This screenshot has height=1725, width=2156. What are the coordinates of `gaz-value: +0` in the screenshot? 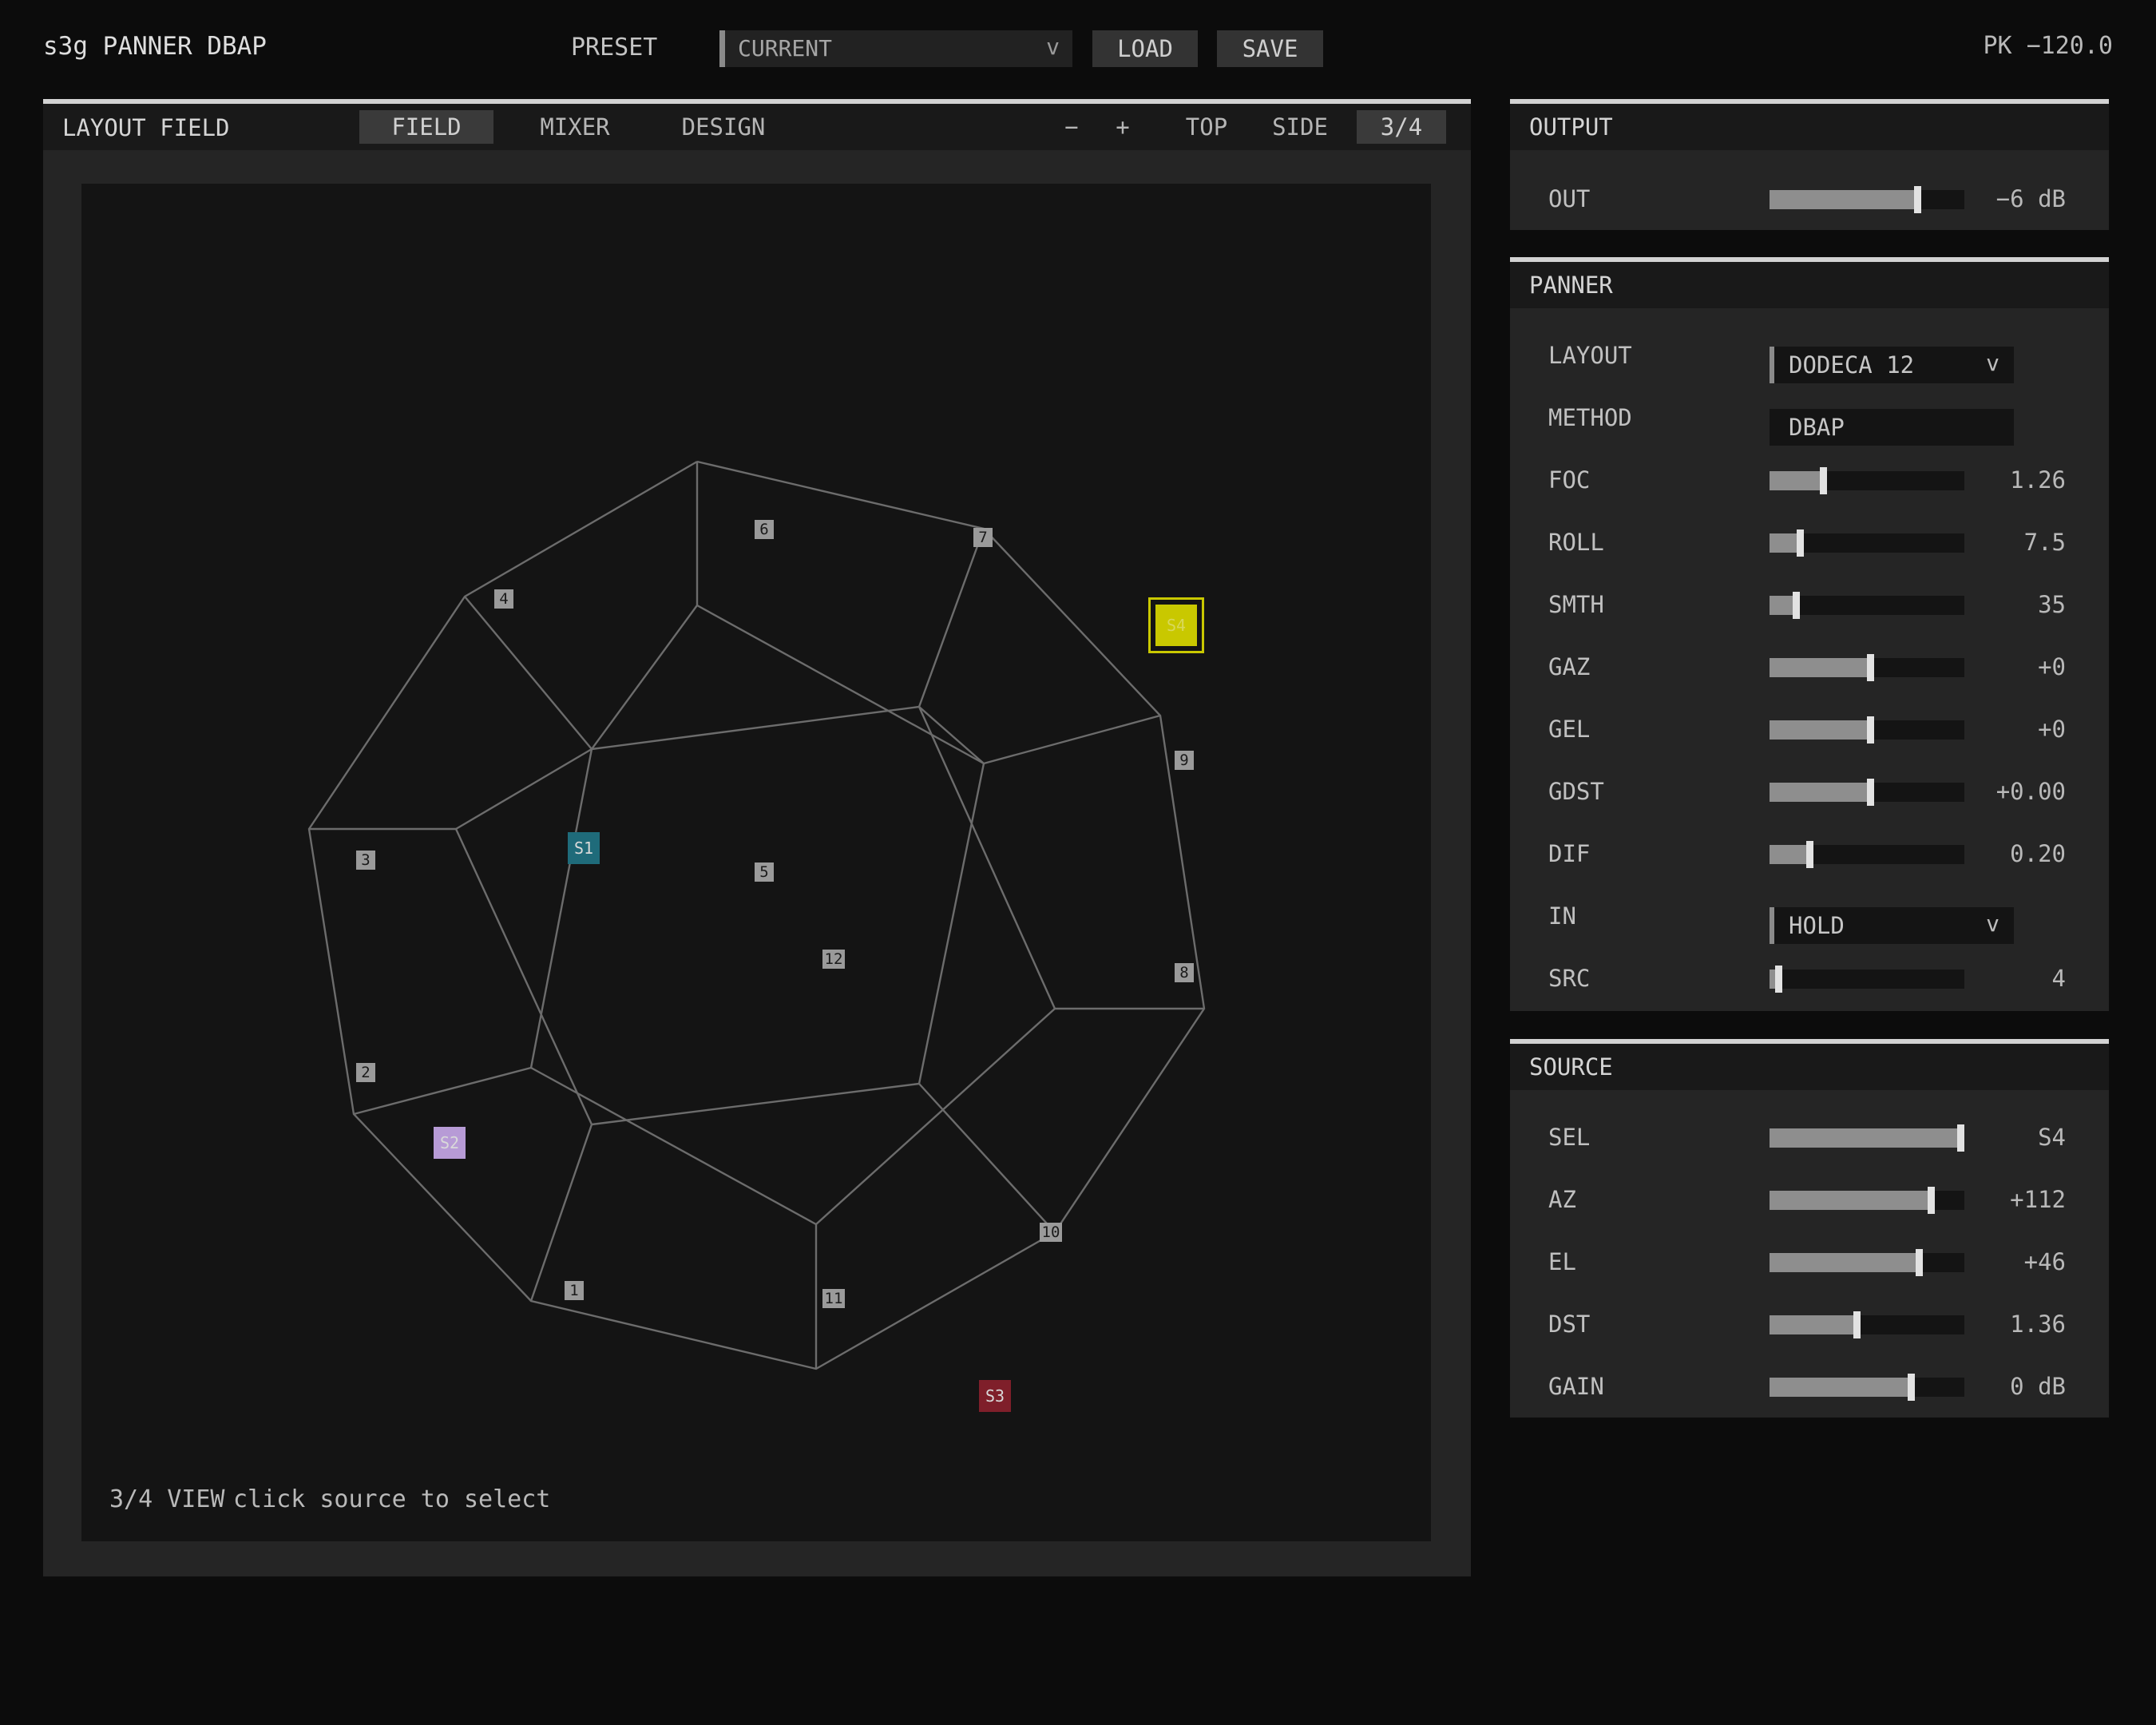 It's located at (2052, 667).